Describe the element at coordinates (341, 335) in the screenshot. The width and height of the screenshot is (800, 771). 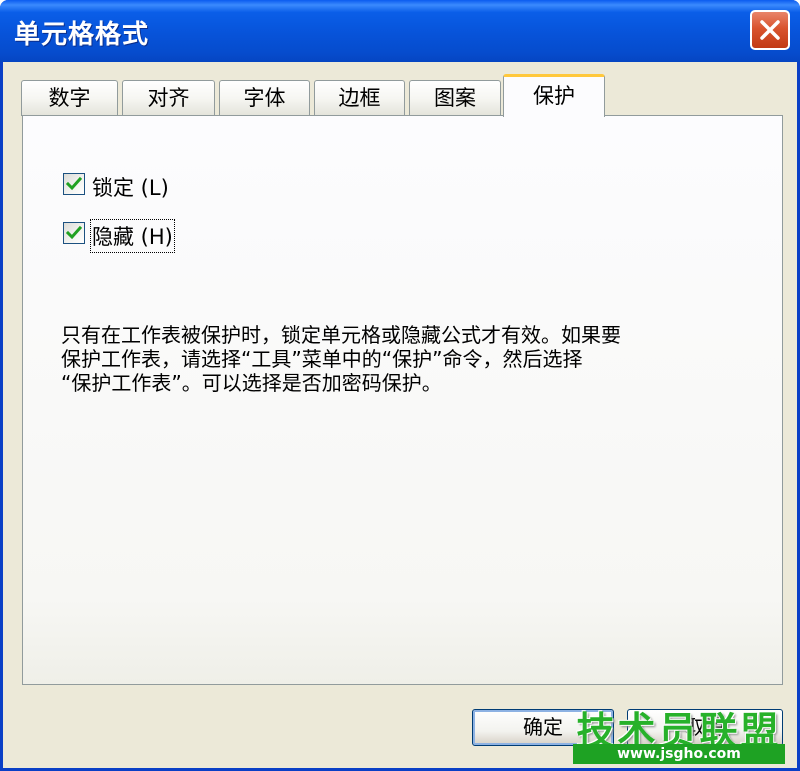
I see `description-line: 只有在工作表被保护时，锁定单元格或隐藏公式才有效。如果要` at that location.